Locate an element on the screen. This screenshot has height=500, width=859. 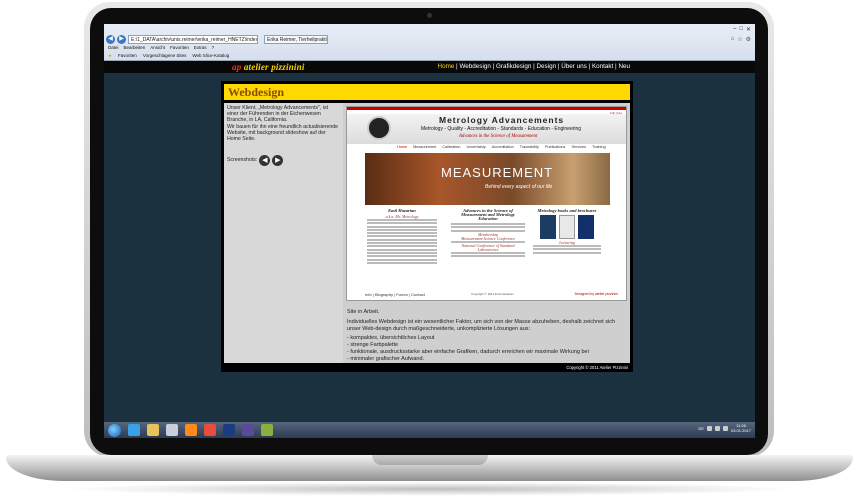
preview-column-bio: Emil Hazarian a.k.a. Mr. Metrology is located at coordinates (402, 236).